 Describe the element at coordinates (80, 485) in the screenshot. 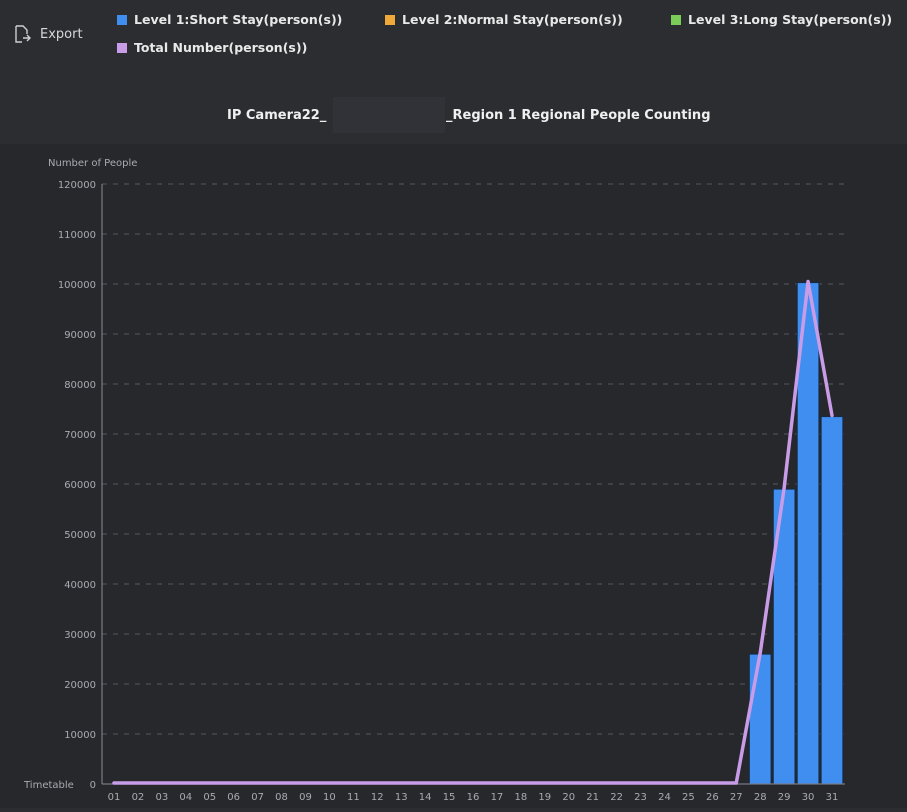

I see `y-tick-label: 60000` at that location.